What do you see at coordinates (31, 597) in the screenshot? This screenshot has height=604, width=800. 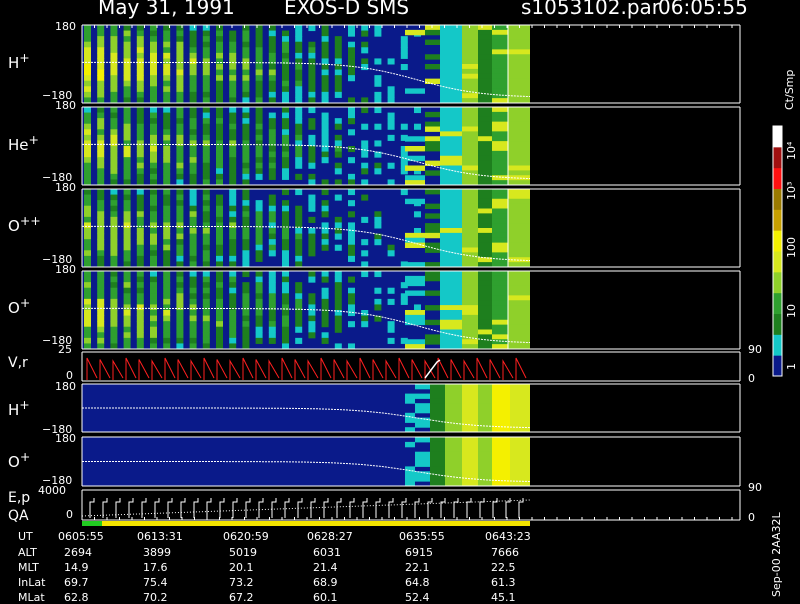 I see `footer-row-label: MLat` at bounding box center [31, 597].